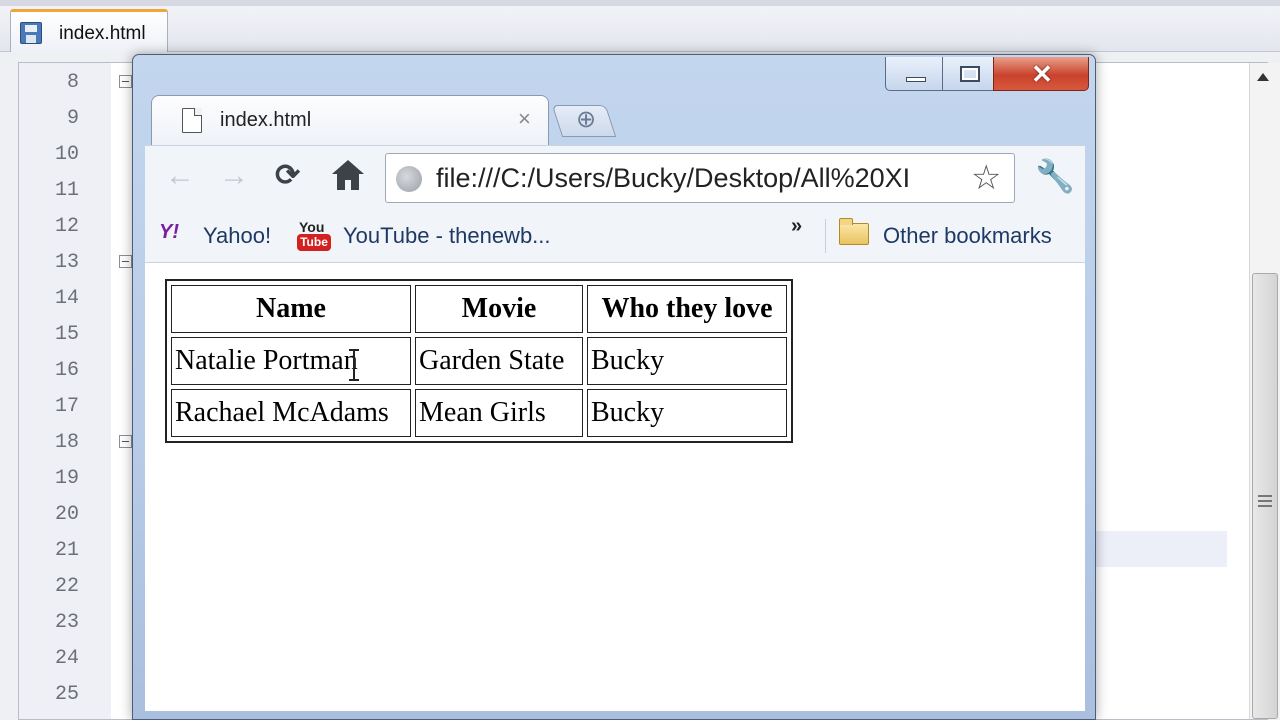 The image size is (1280, 720). What do you see at coordinates (1055, 176) in the screenshot?
I see `wrench-icon: 🔧` at bounding box center [1055, 176].